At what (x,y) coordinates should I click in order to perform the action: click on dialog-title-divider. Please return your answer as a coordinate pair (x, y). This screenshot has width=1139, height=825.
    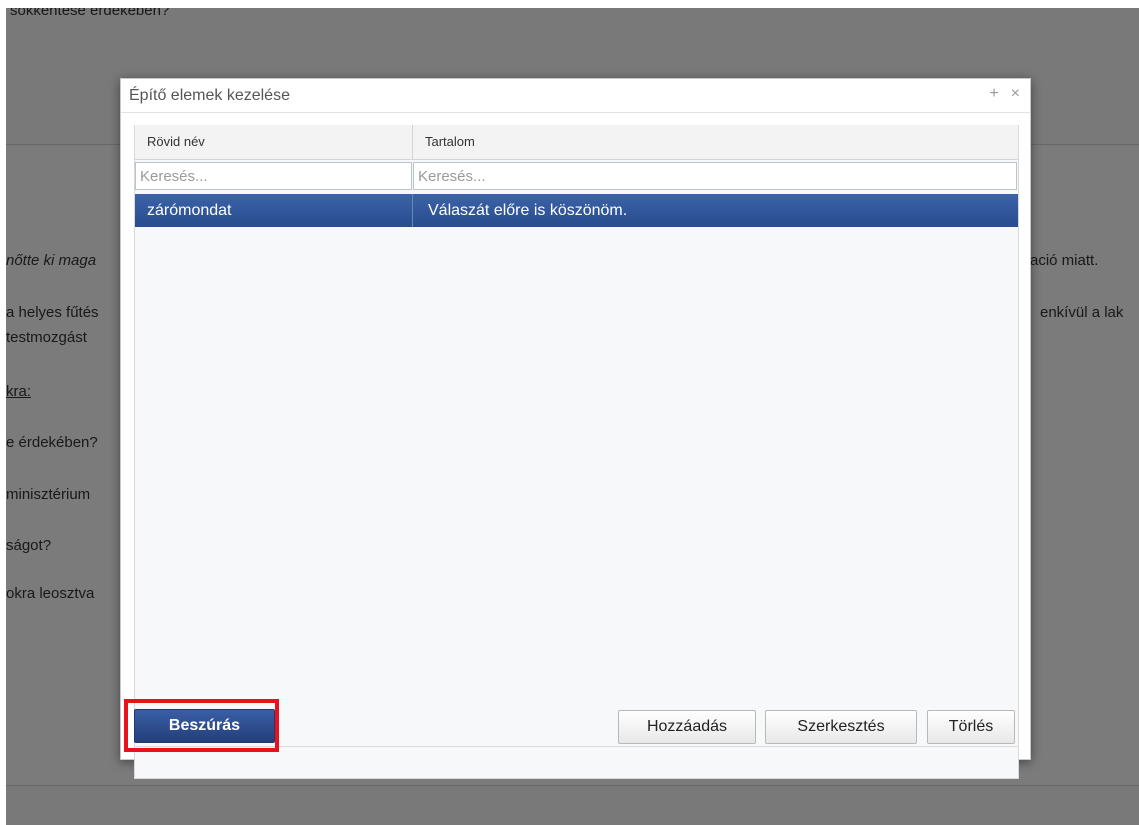
    Looking at the image, I should click on (575, 112).